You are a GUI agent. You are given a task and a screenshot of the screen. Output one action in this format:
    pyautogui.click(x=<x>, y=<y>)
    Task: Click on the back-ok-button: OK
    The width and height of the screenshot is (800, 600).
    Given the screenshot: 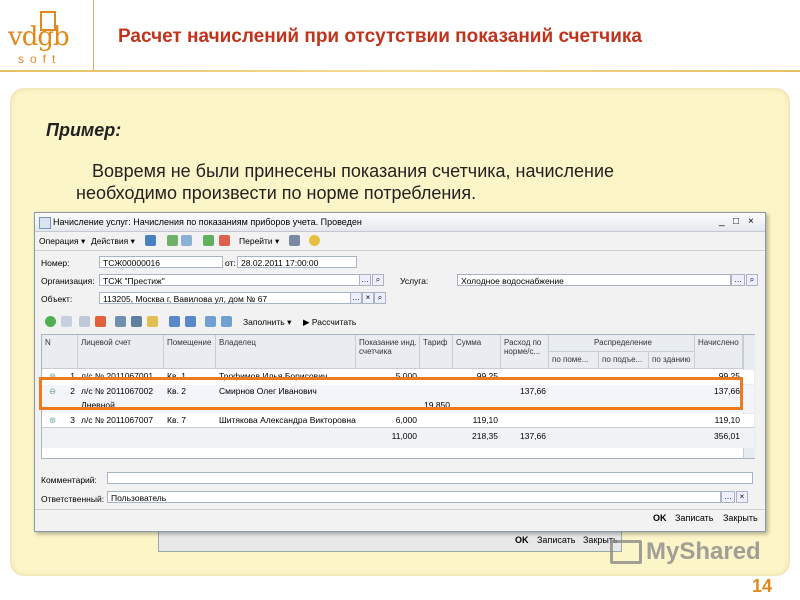 What is the action you would take?
    pyautogui.click(x=522, y=540)
    